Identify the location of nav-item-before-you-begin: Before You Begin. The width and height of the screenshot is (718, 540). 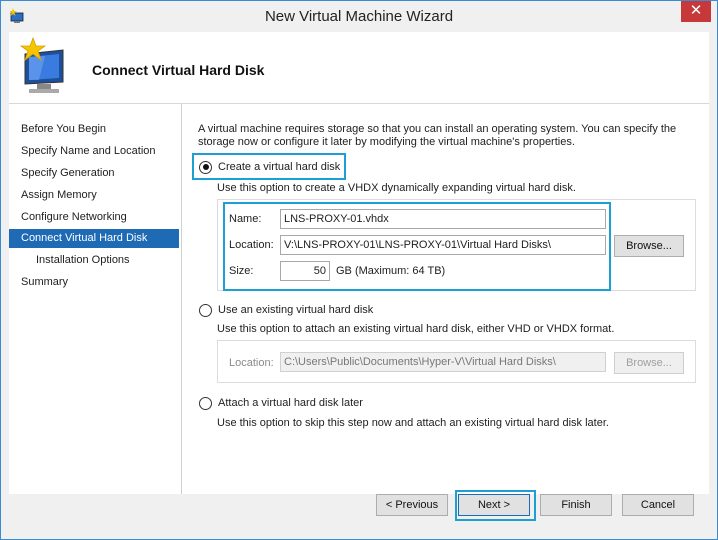
(94, 129).